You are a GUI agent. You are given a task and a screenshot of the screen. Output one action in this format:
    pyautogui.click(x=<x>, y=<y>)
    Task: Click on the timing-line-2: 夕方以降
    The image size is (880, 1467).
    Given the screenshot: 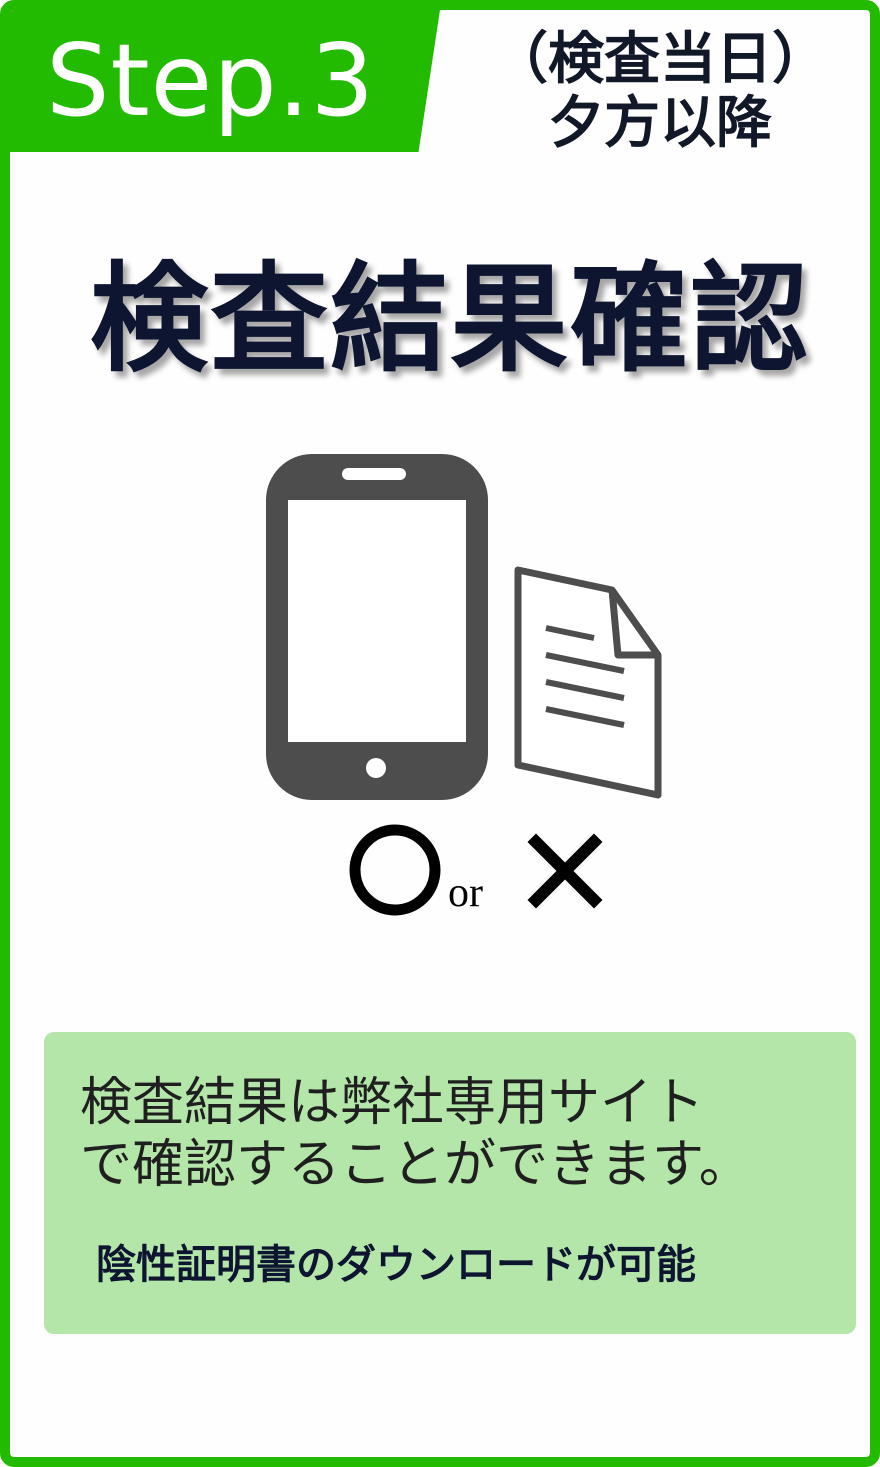 What is the action you would take?
    pyautogui.click(x=660, y=123)
    